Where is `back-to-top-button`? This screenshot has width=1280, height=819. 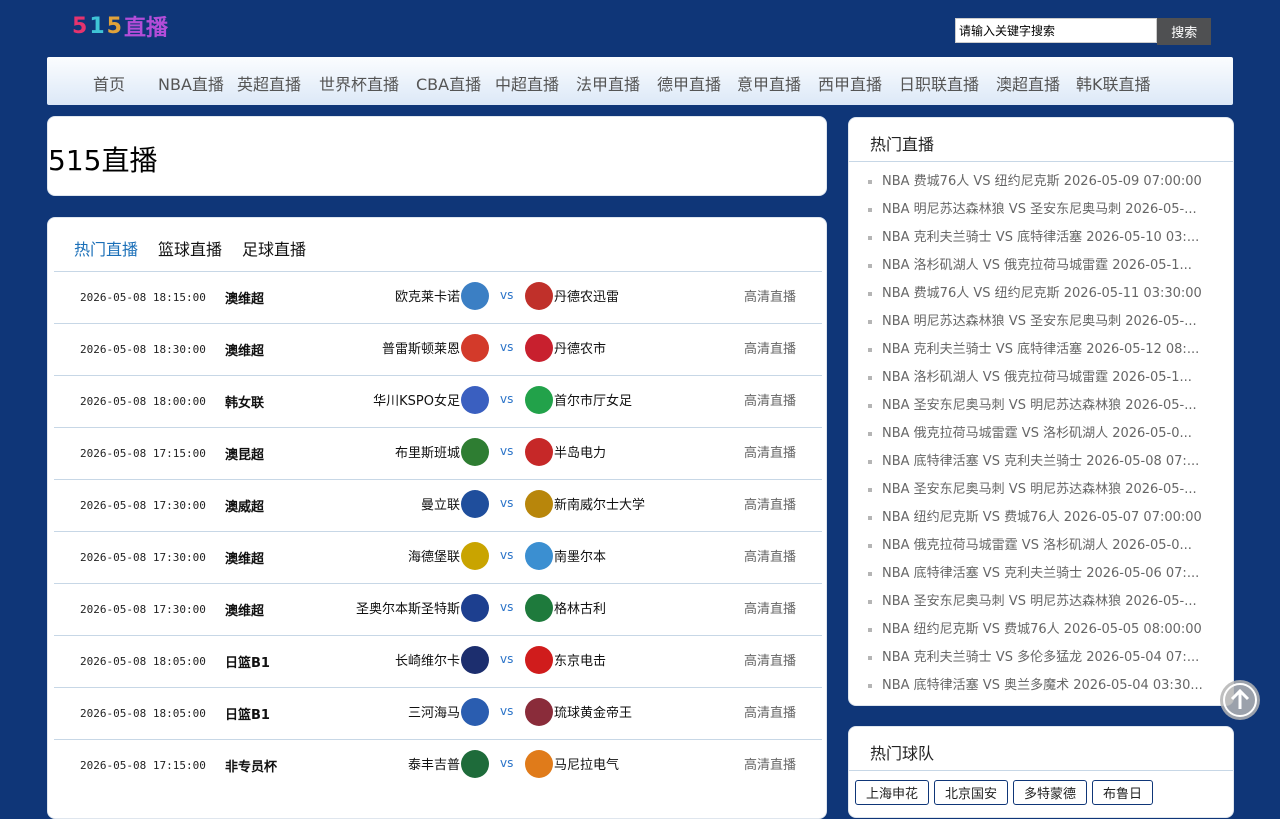 back-to-top-button is located at coordinates (1240, 700).